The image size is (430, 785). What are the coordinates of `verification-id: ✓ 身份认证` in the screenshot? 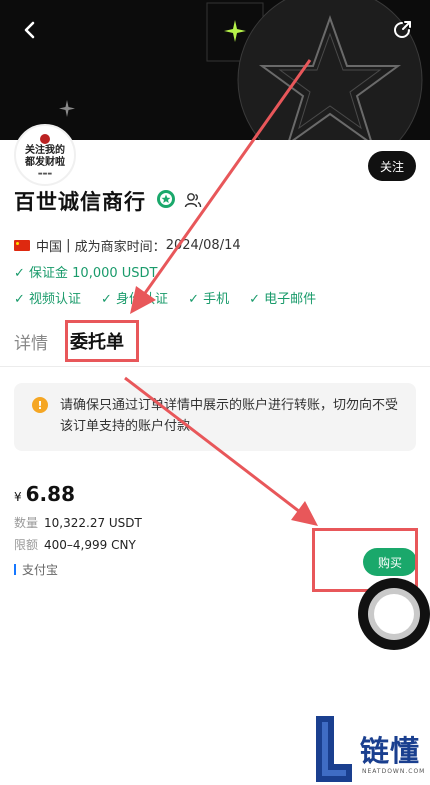 It's located at (135, 299).